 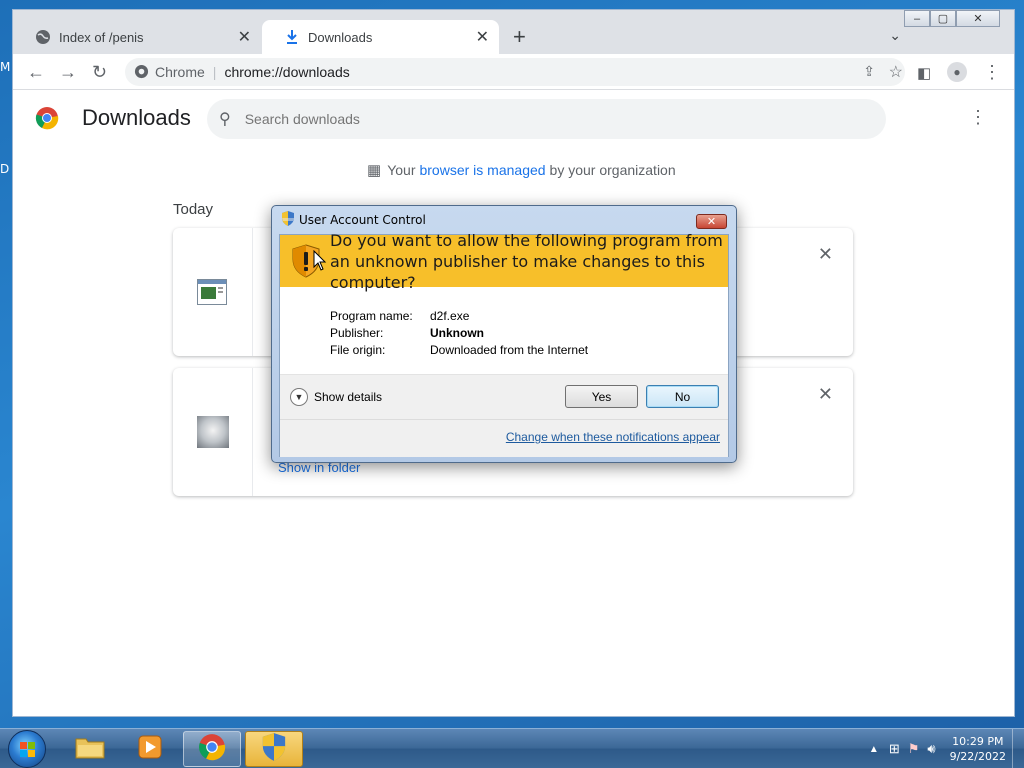 What do you see at coordinates (287, 72) in the screenshot?
I see `url-text: chrome://downloads` at bounding box center [287, 72].